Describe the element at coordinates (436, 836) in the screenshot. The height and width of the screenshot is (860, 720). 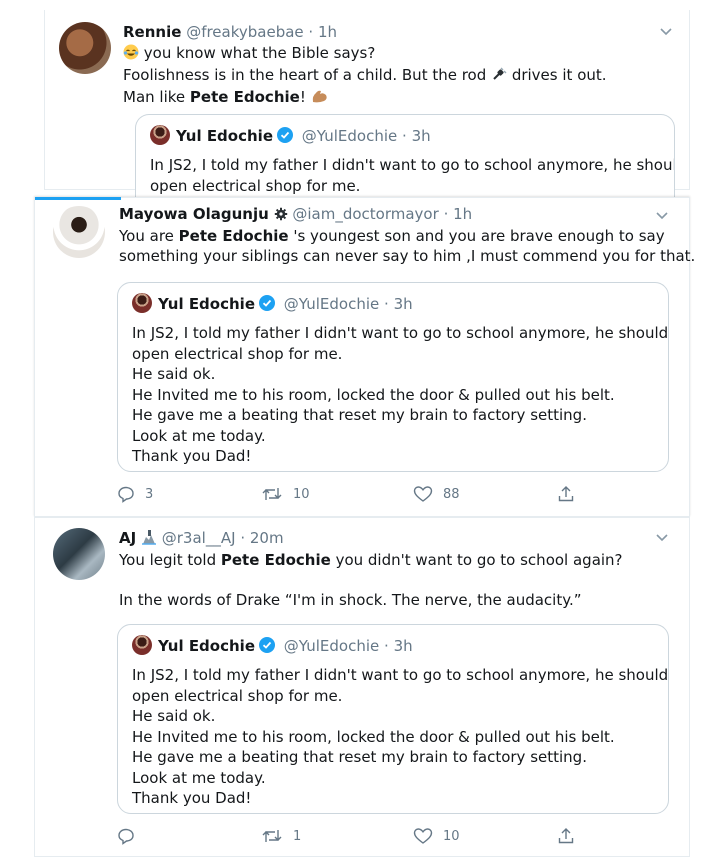
I see `like-button: 10` at that location.